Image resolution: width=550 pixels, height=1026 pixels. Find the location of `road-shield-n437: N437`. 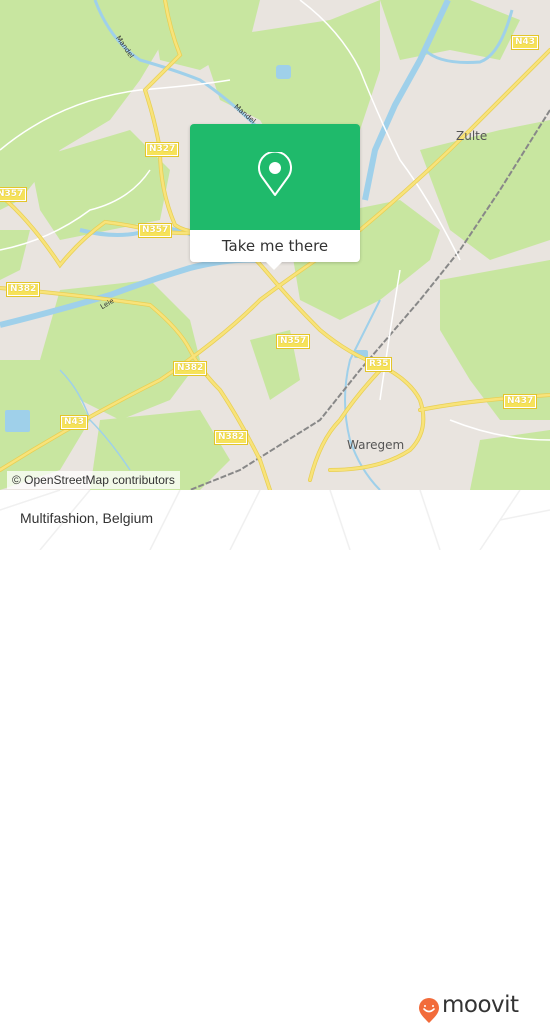

road-shield-n437: N437 is located at coordinates (520, 401).